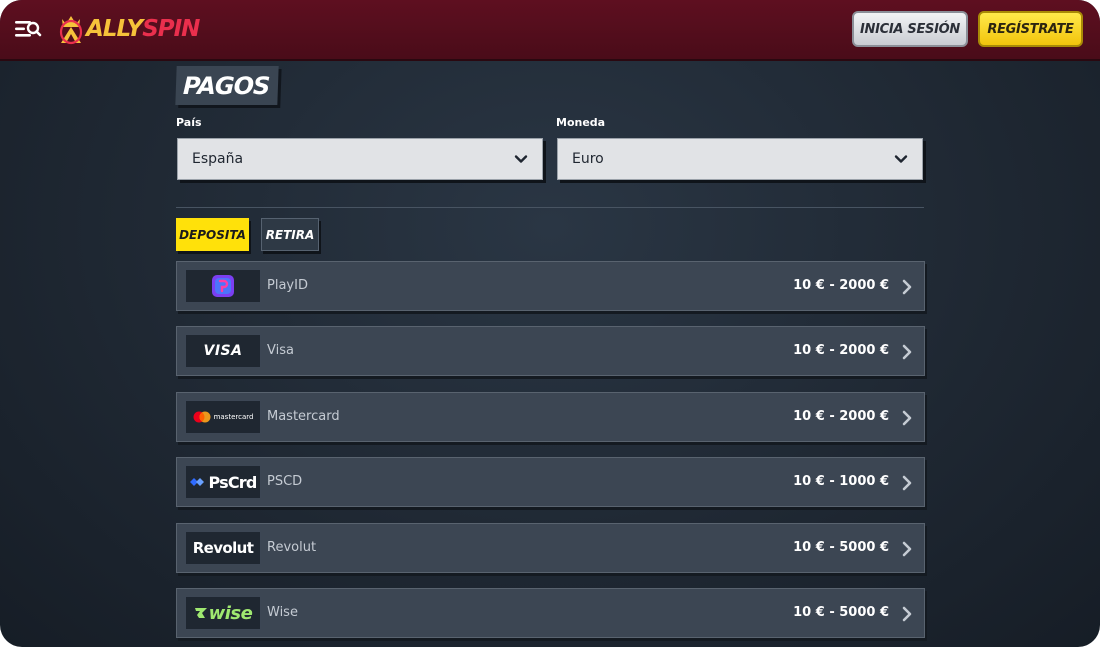  What do you see at coordinates (292, 547) in the screenshot?
I see `payment-method-name: Revolut` at bounding box center [292, 547].